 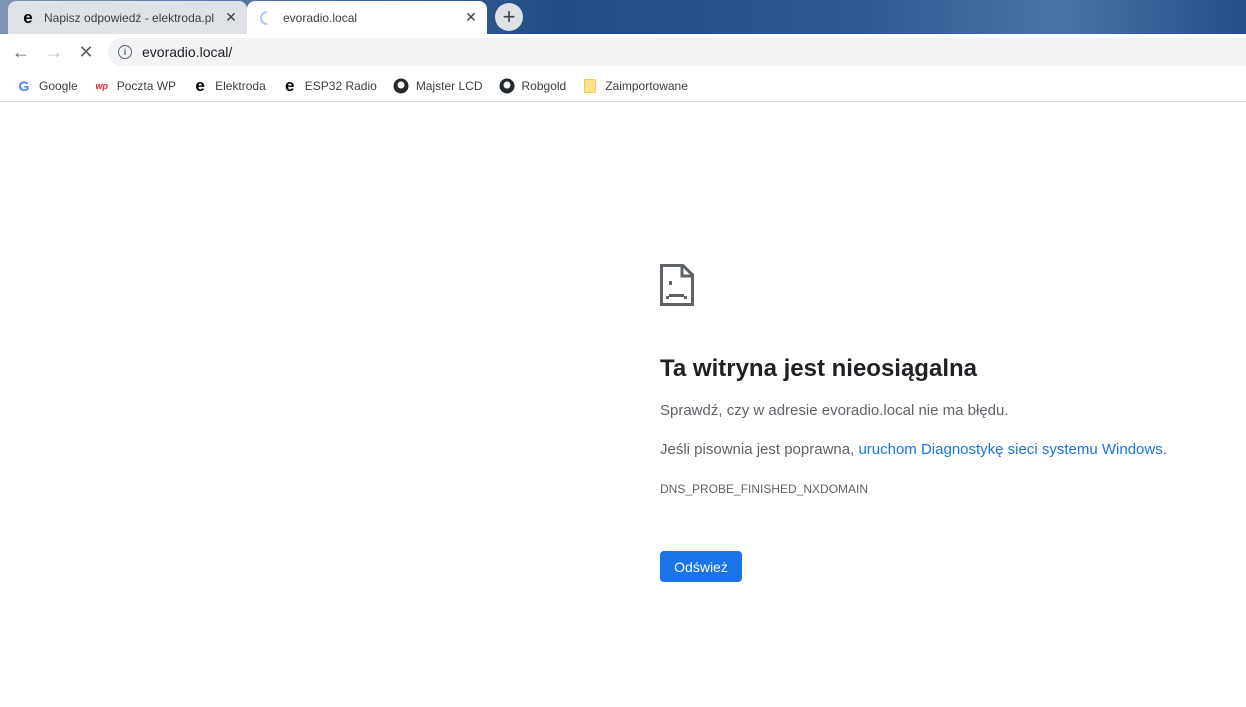 I want to click on suggestion-text: Jeśli pisownia jest poprawna,, so click(x=759, y=449).